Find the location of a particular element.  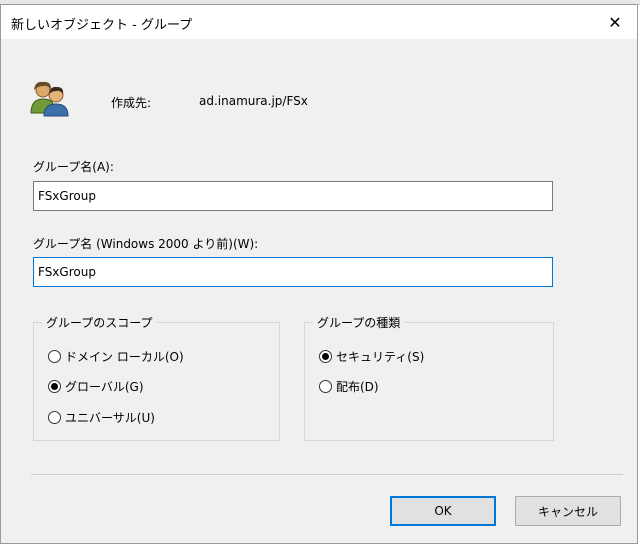

cancel-button: キャンセル is located at coordinates (568, 511).